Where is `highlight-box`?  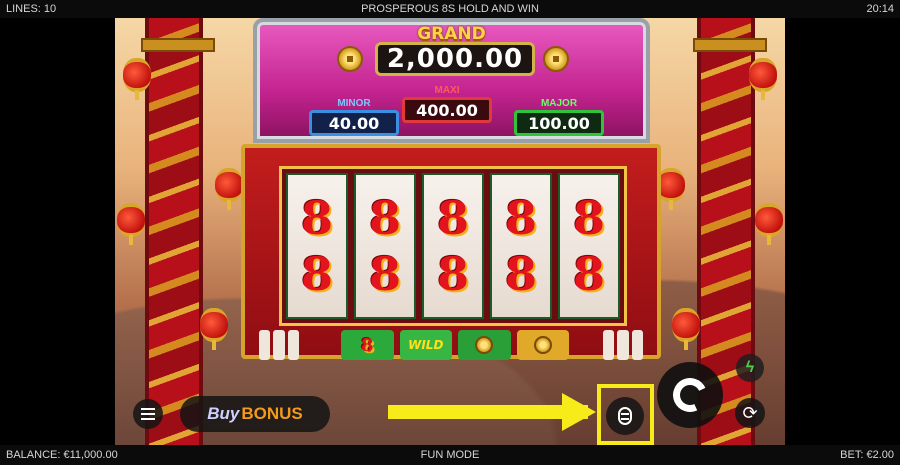 highlight-box is located at coordinates (625, 414).